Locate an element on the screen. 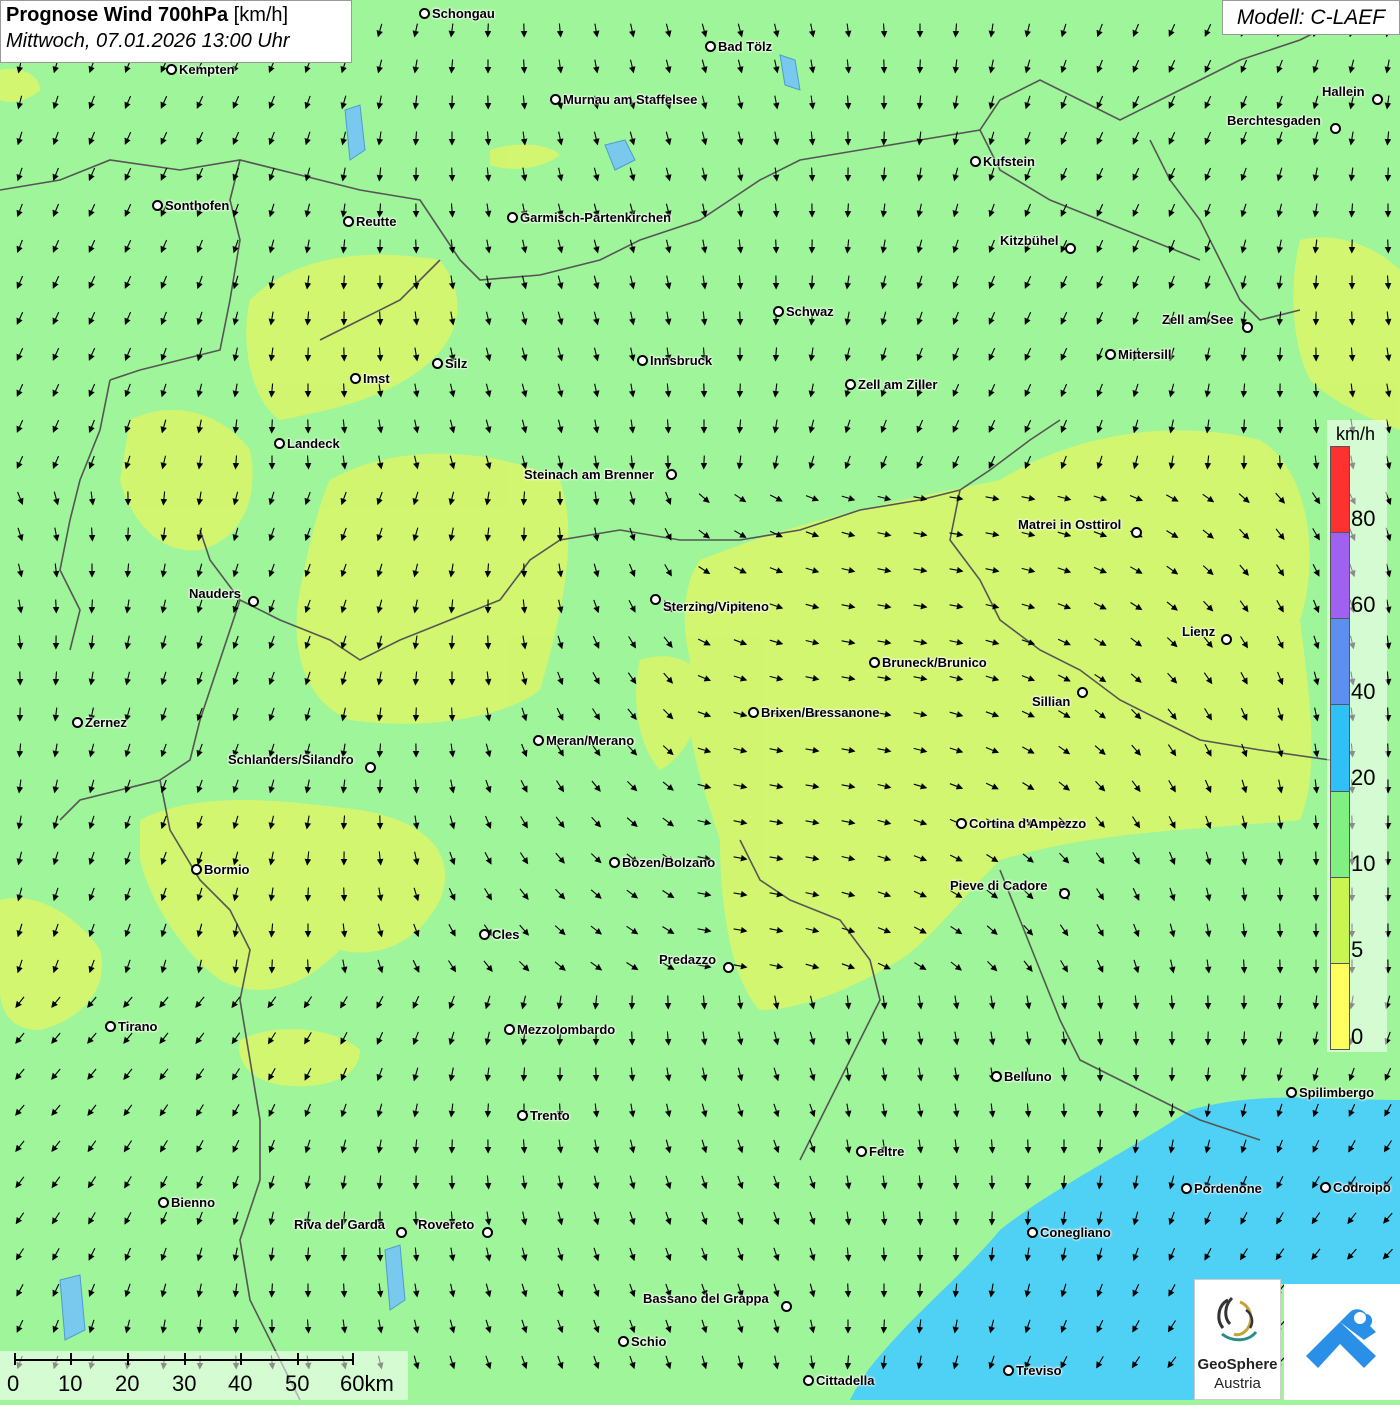  city-label: Kempten is located at coordinates (207, 69).